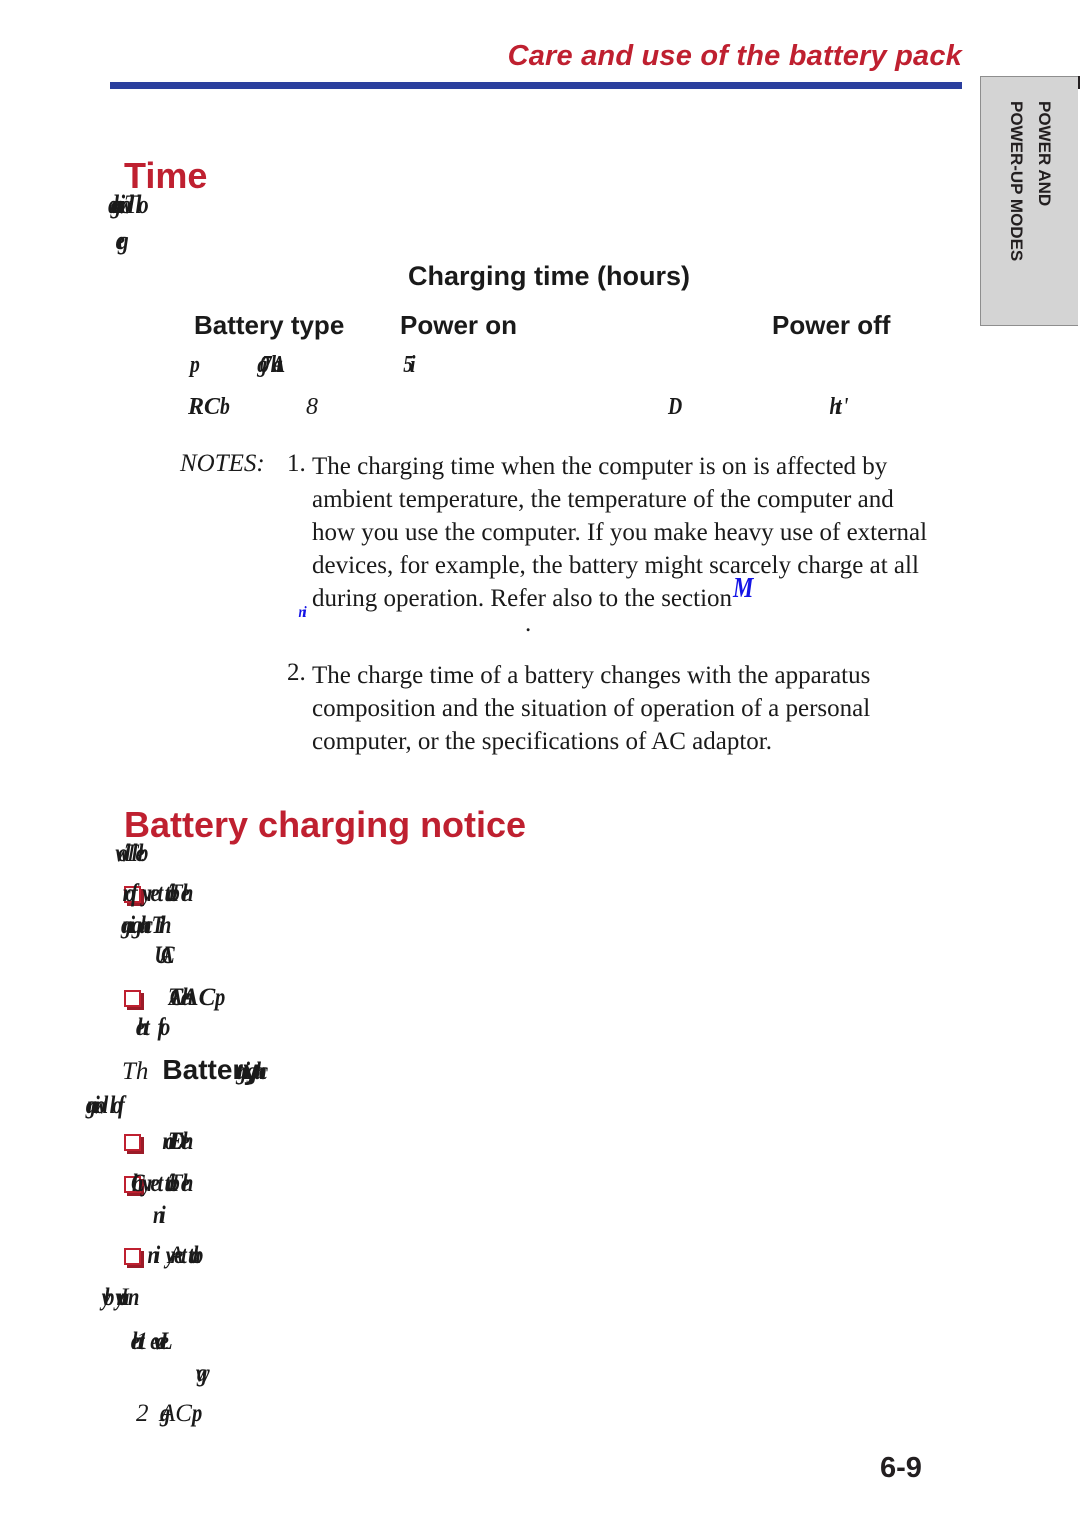 The height and width of the screenshot is (1532, 1080). What do you see at coordinates (296, 463) in the screenshot?
I see `note-number: 1.` at bounding box center [296, 463].